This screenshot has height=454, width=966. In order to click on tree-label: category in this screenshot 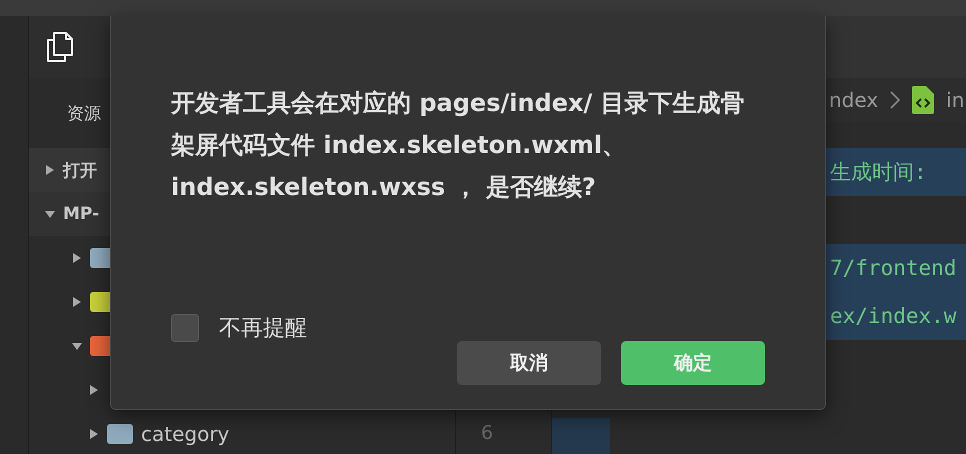, I will do `click(185, 434)`.